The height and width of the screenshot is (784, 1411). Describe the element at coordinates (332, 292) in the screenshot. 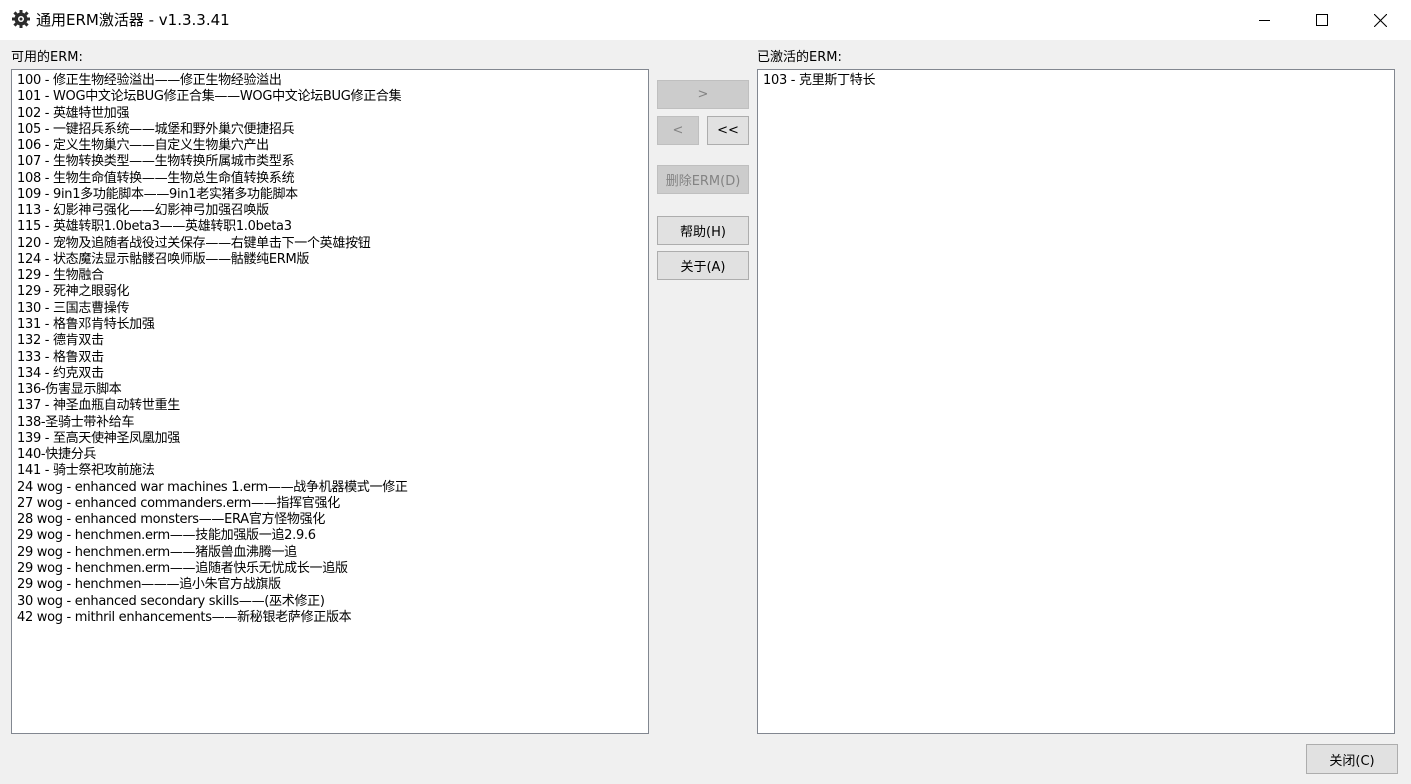

I see `list-item: 129 - 死神之眼弱化` at that location.